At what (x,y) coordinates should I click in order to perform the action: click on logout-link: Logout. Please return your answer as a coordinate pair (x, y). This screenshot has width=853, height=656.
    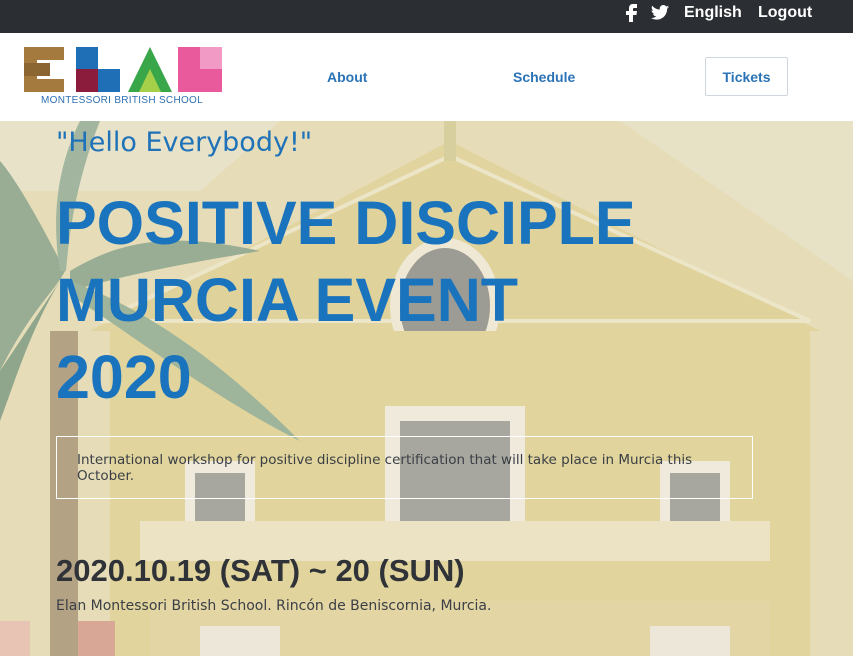
    Looking at the image, I should click on (785, 13).